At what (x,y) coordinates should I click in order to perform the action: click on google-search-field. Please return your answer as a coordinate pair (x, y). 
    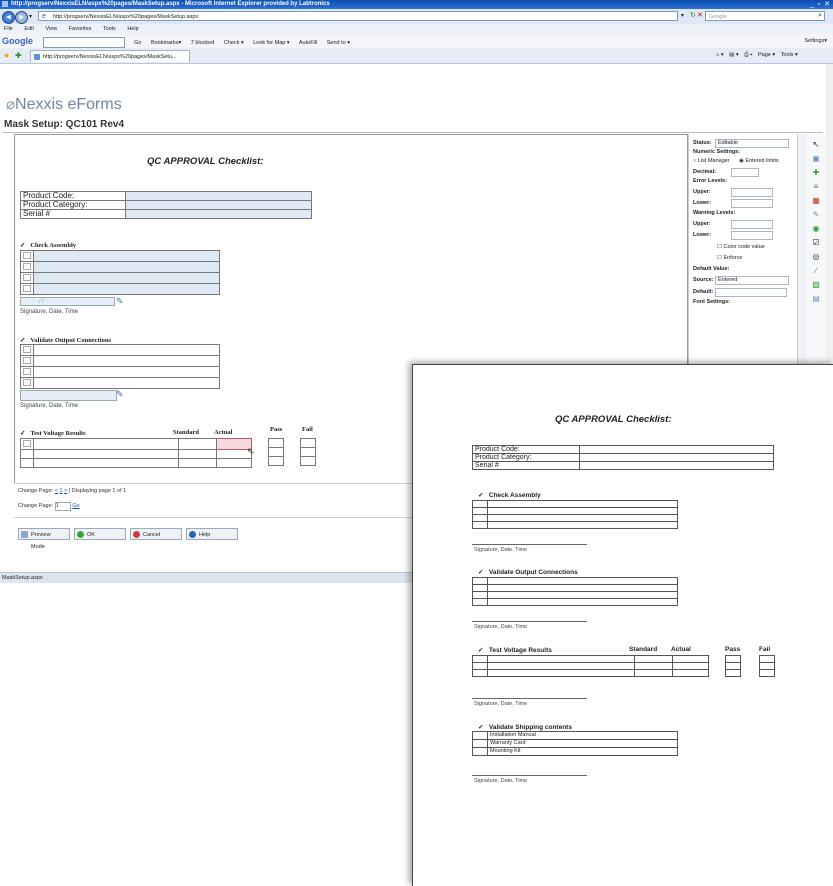
    Looking at the image, I should click on (83, 43).